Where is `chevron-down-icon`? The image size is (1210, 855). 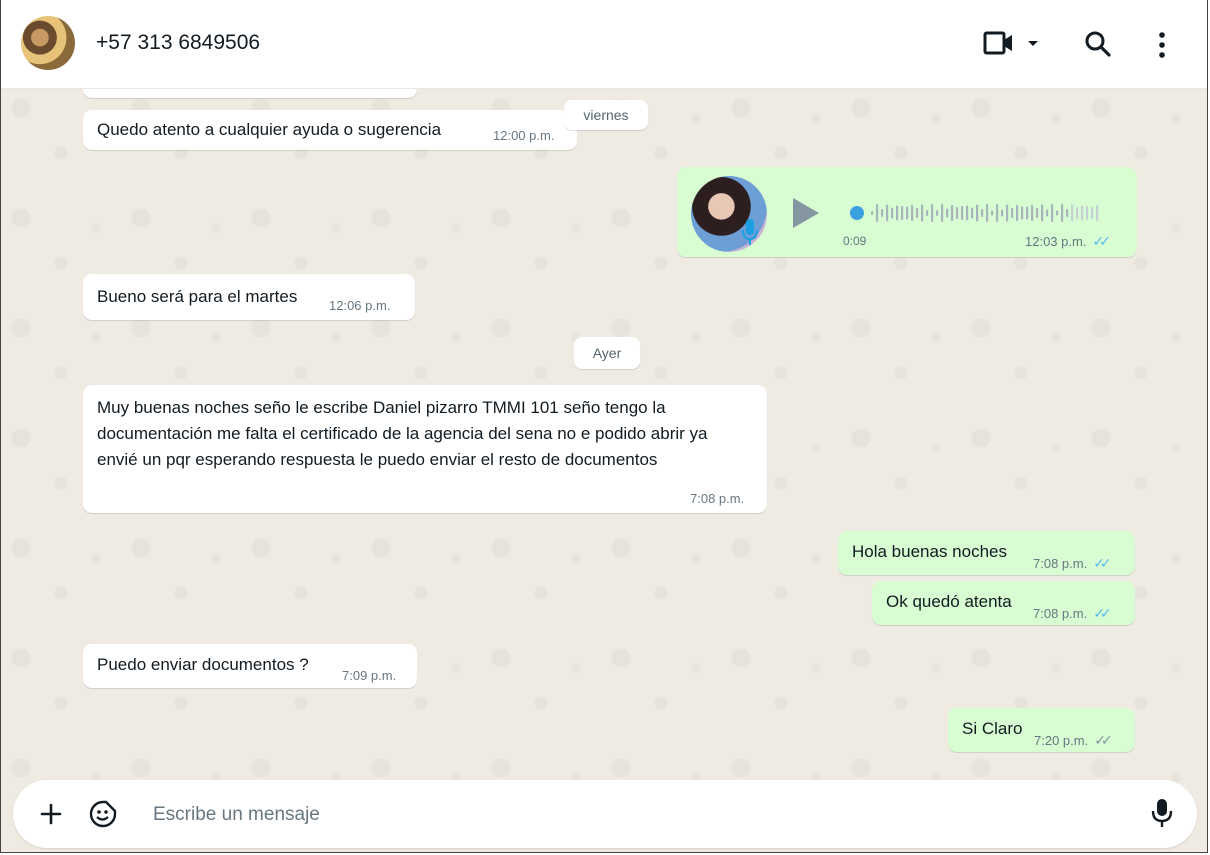
chevron-down-icon is located at coordinates (1033, 45).